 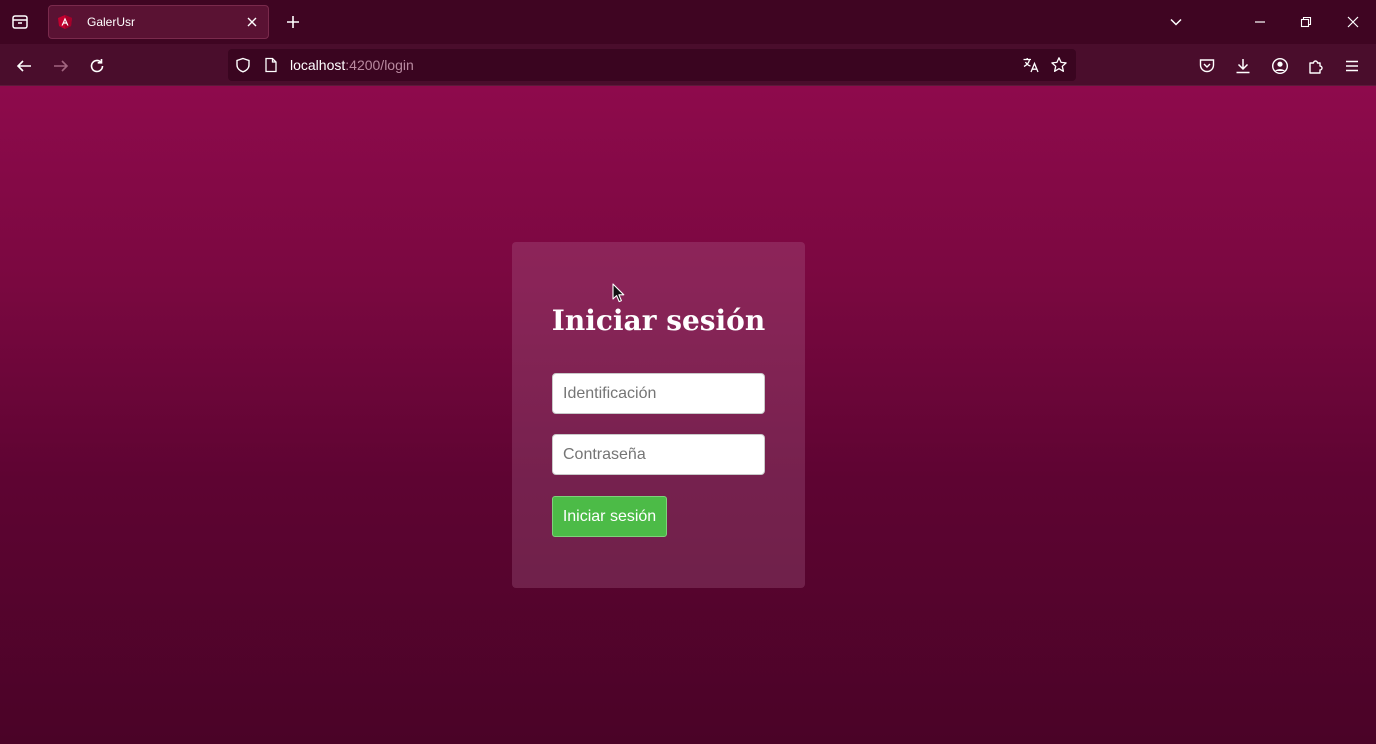 I want to click on url-host: localhost, so click(x=318, y=65).